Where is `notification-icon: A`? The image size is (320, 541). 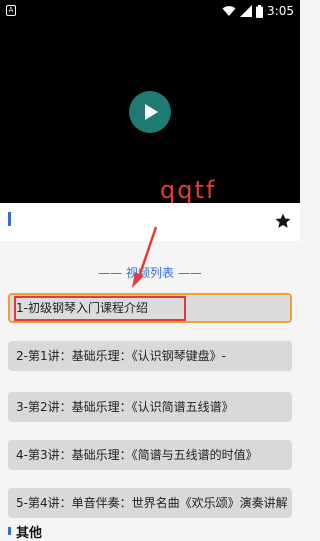 notification-icon: A is located at coordinates (11, 10).